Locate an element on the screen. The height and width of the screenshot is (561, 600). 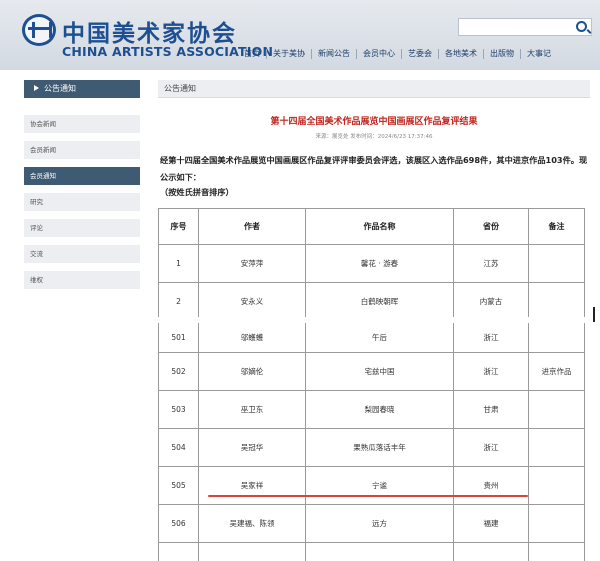
nav-art-committee: 艺委会 is located at coordinates (419, 54).